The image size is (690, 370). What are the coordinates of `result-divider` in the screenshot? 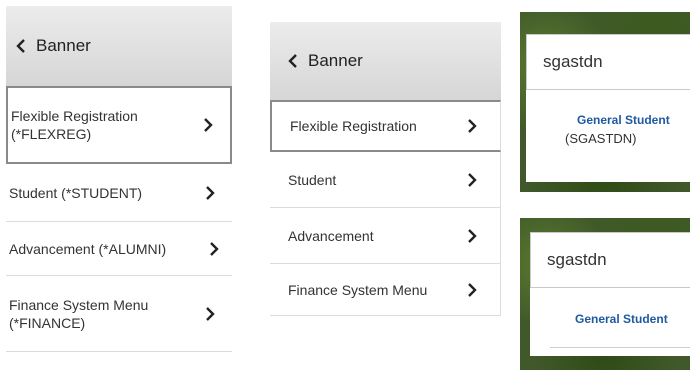 It's located at (620, 347).